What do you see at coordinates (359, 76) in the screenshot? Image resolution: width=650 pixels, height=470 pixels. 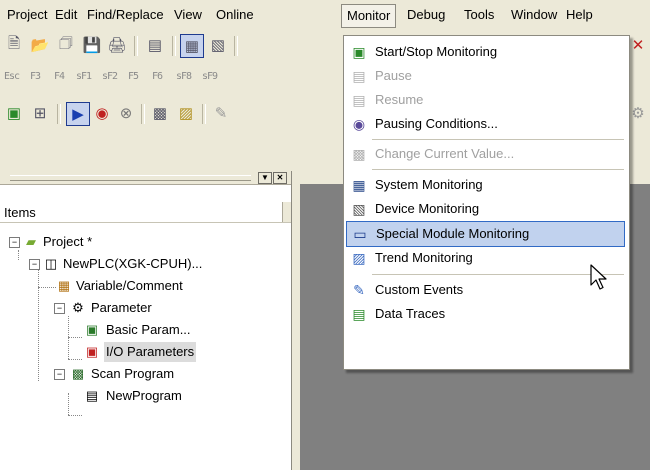 I see `pause-icon: ▤` at bounding box center [359, 76].